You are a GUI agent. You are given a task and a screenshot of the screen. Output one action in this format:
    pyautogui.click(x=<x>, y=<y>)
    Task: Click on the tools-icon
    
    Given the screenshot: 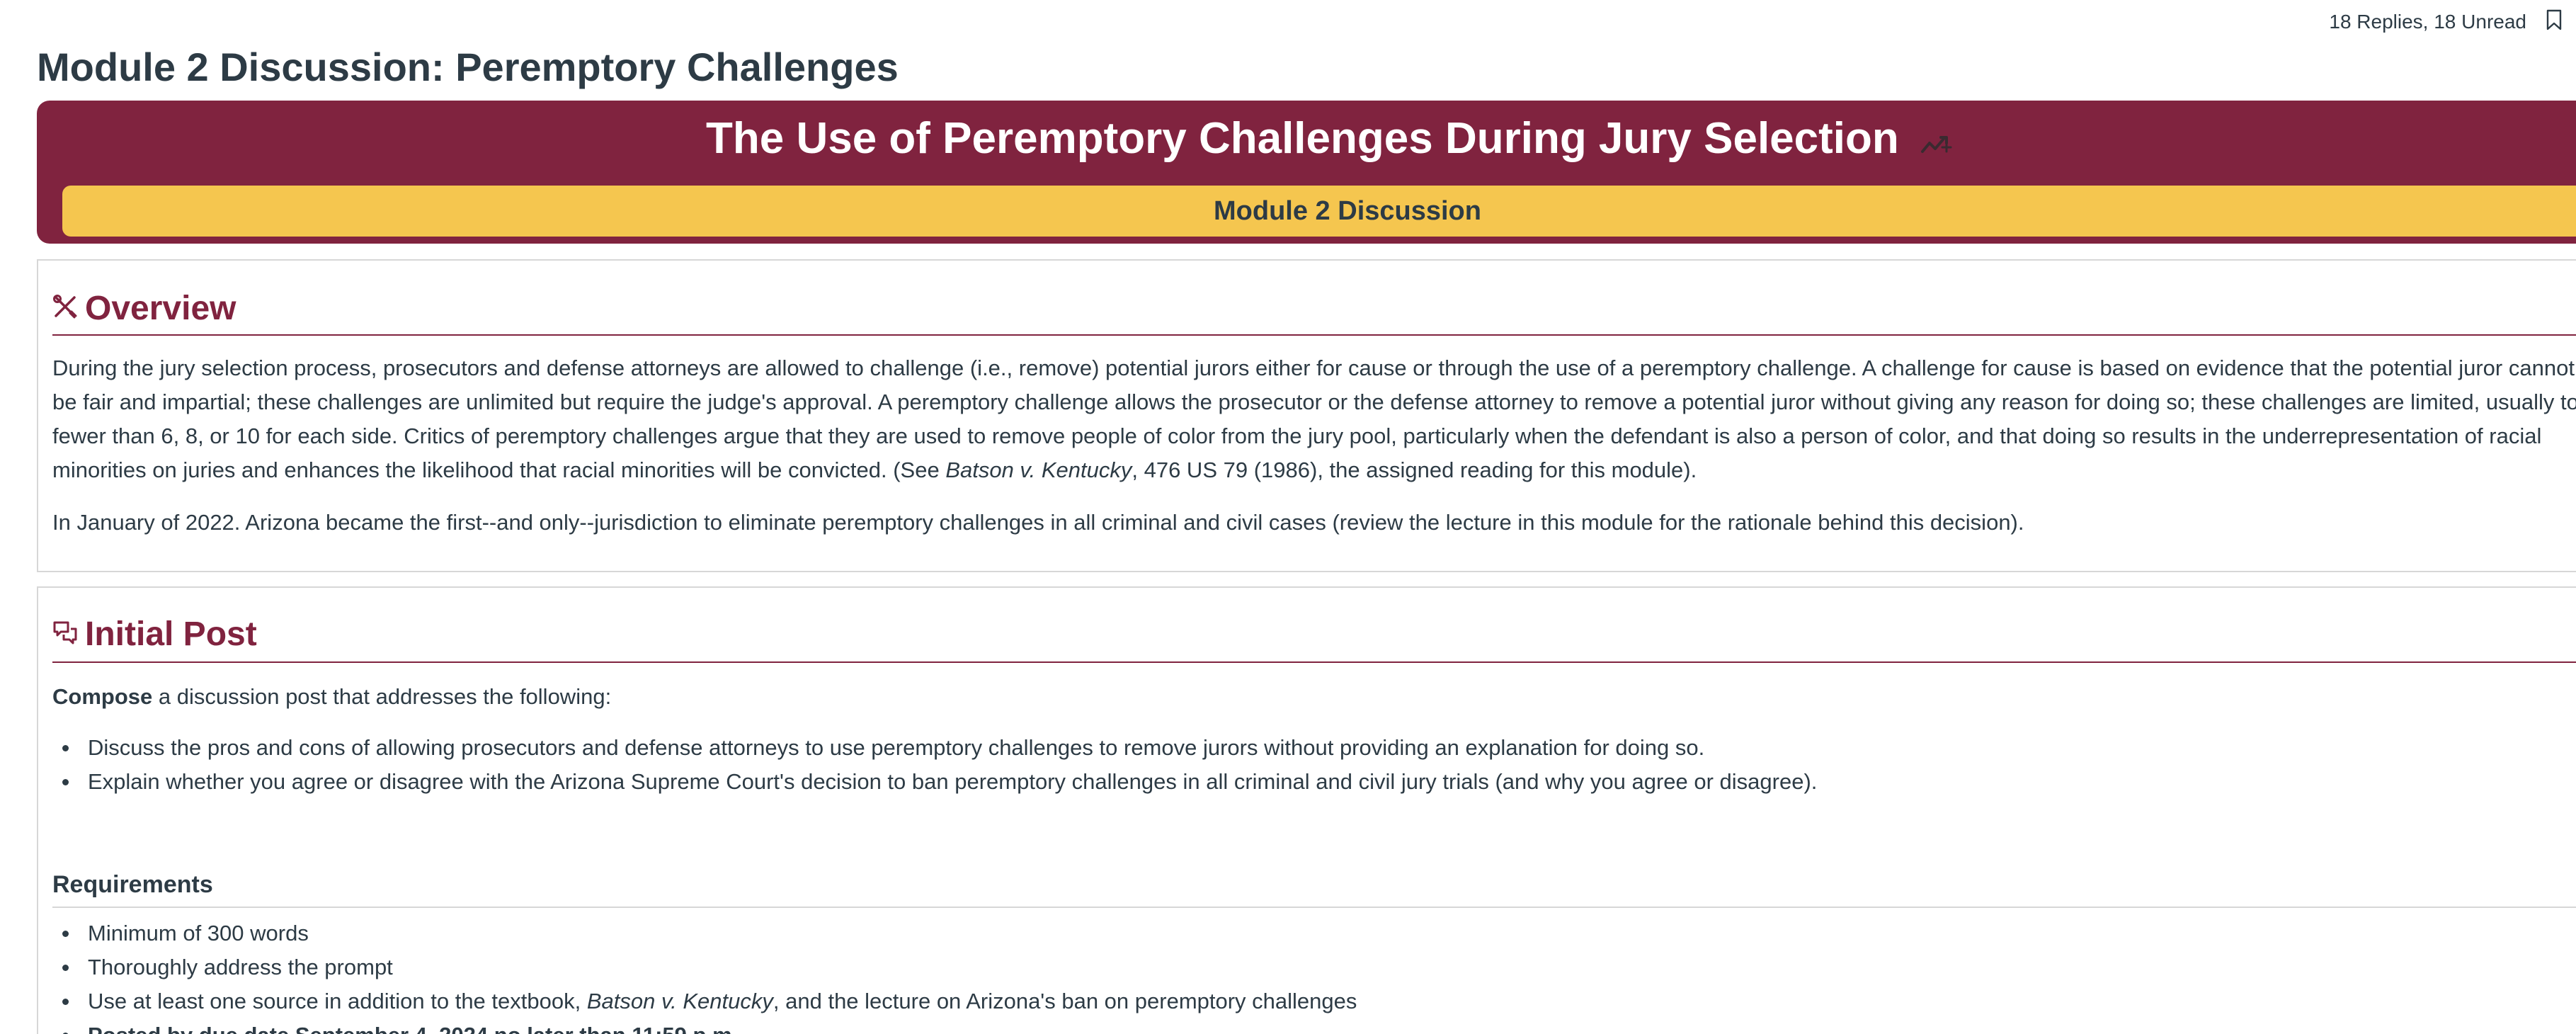 What is the action you would take?
    pyautogui.click(x=65, y=308)
    